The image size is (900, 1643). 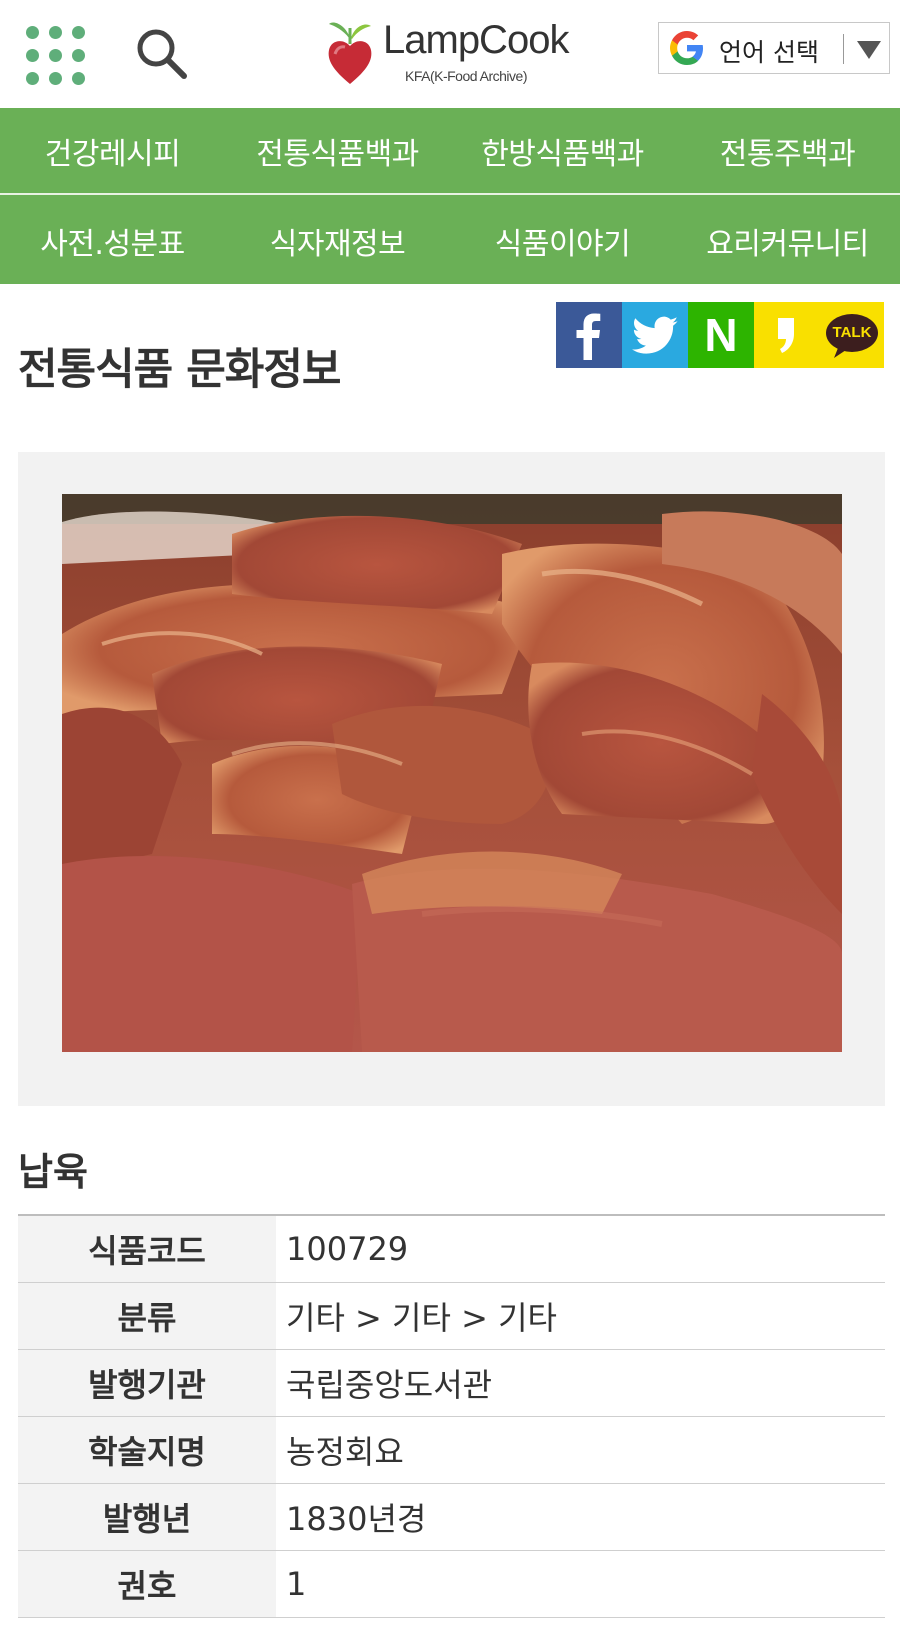 I want to click on naver-icon: N, so click(x=721, y=335).